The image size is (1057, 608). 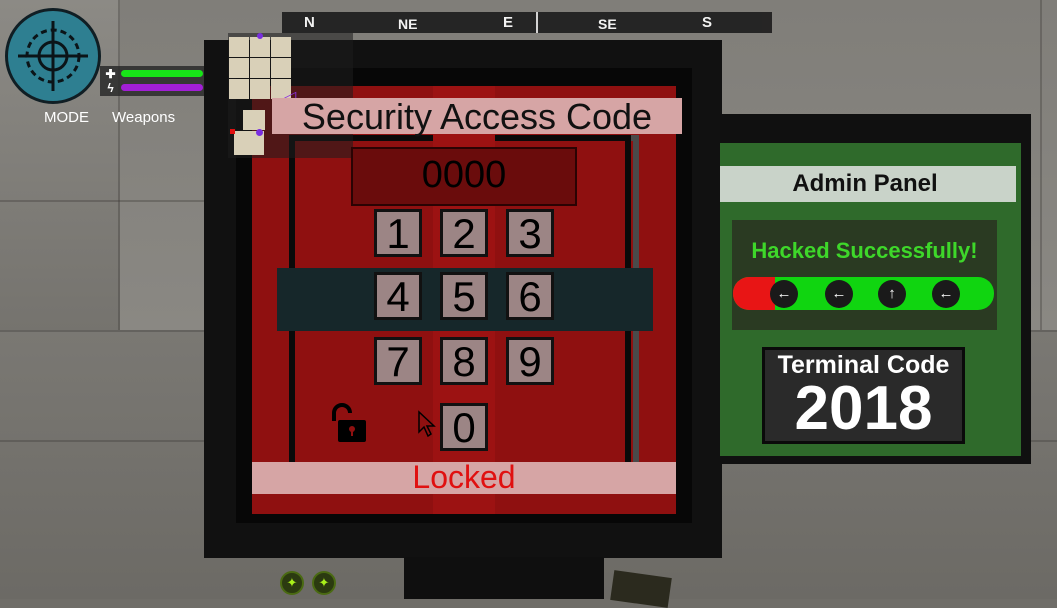 What do you see at coordinates (530, 296) in the screenshot?
I see `keypad-key-6: 6` at bounding box center [530, 296].